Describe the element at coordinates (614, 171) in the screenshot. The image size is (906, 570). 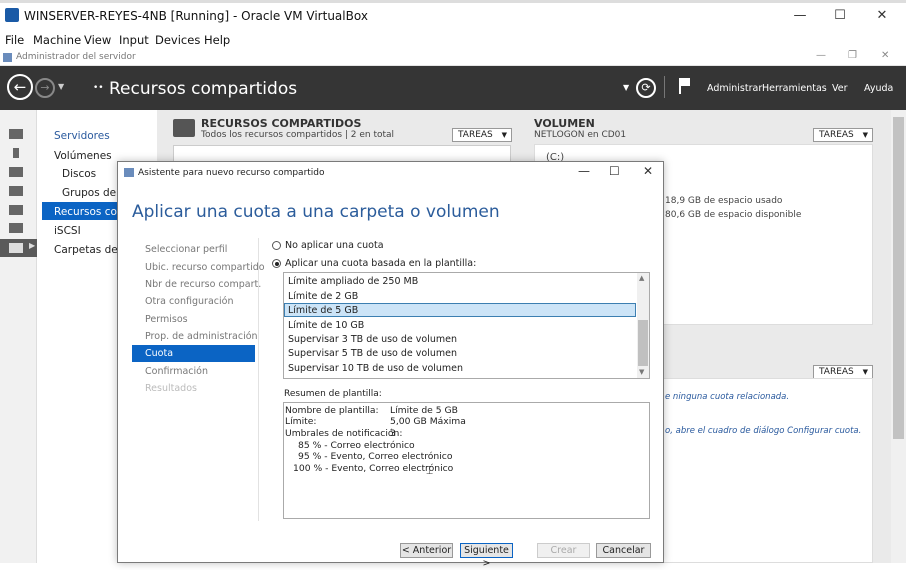
I see `wizard-maximize-button: ☐` at that location.